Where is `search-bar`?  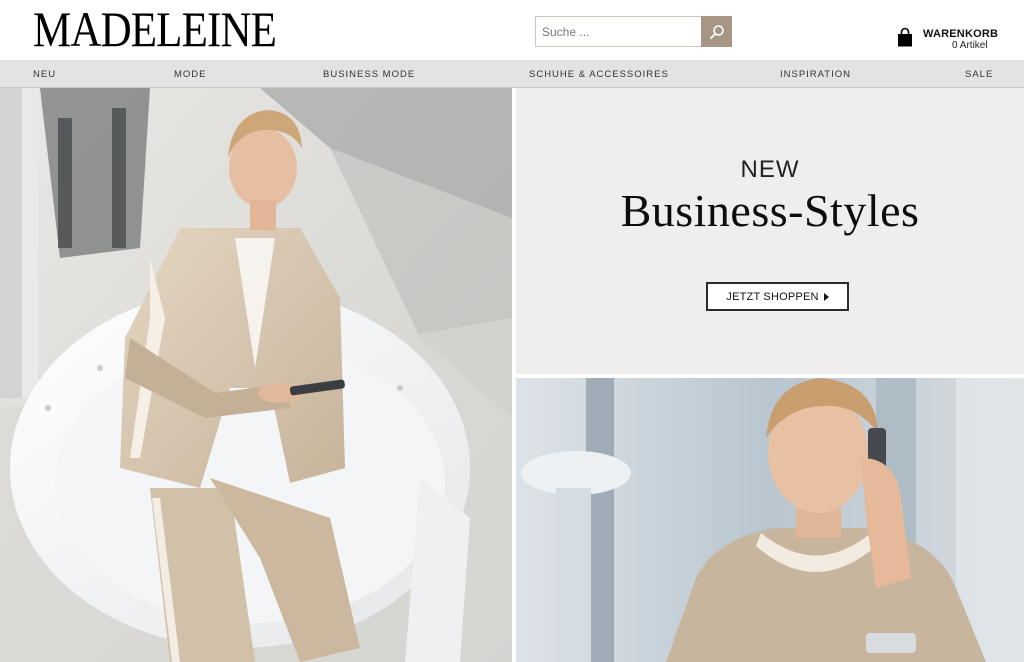
search-bar is located at coordinates (633, 31).